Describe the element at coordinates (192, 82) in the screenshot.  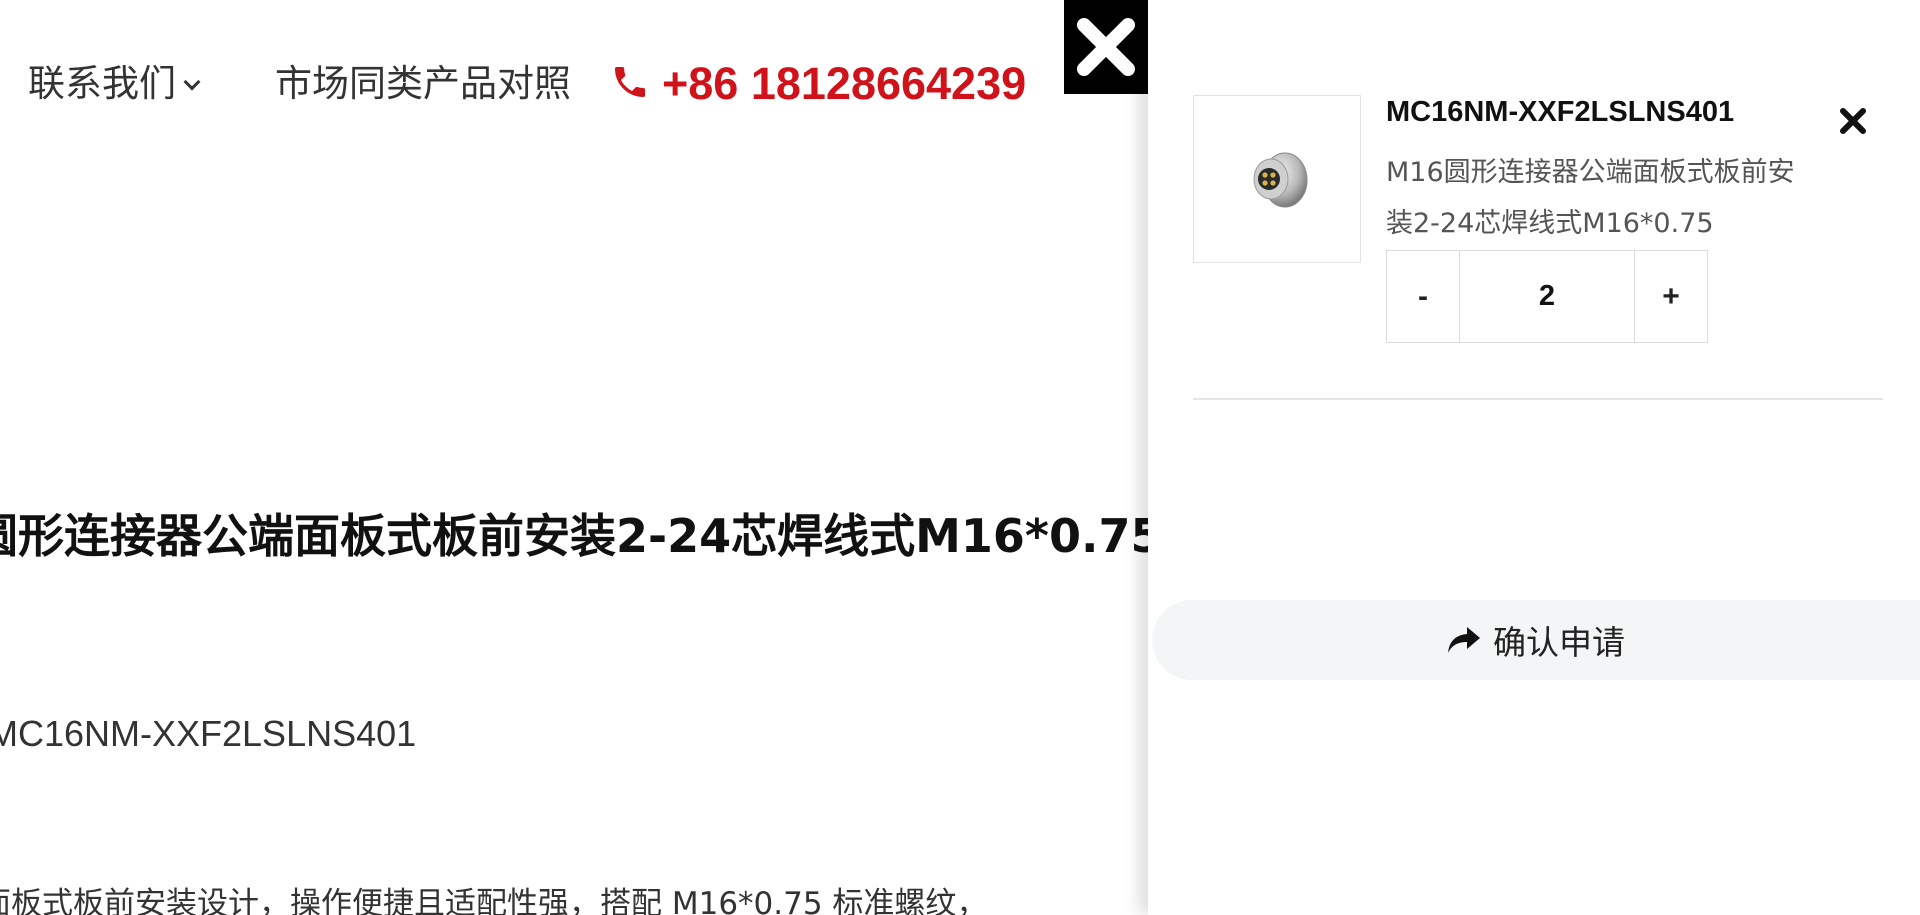
I see `chevron-down-icon` at that location.